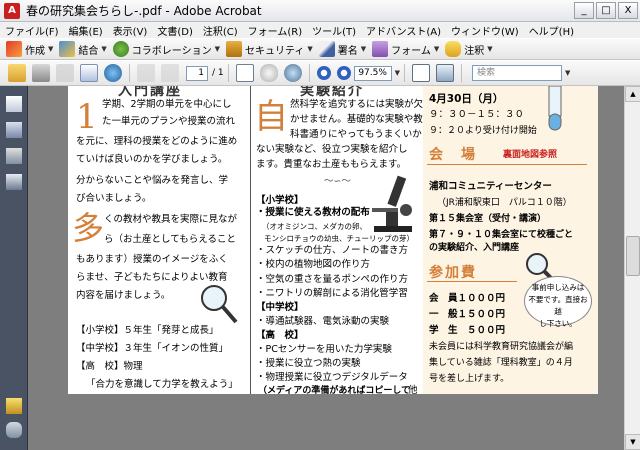 This screenshot has width=640, height=450. I want to click on actual-size-icon, so click(421, 73).